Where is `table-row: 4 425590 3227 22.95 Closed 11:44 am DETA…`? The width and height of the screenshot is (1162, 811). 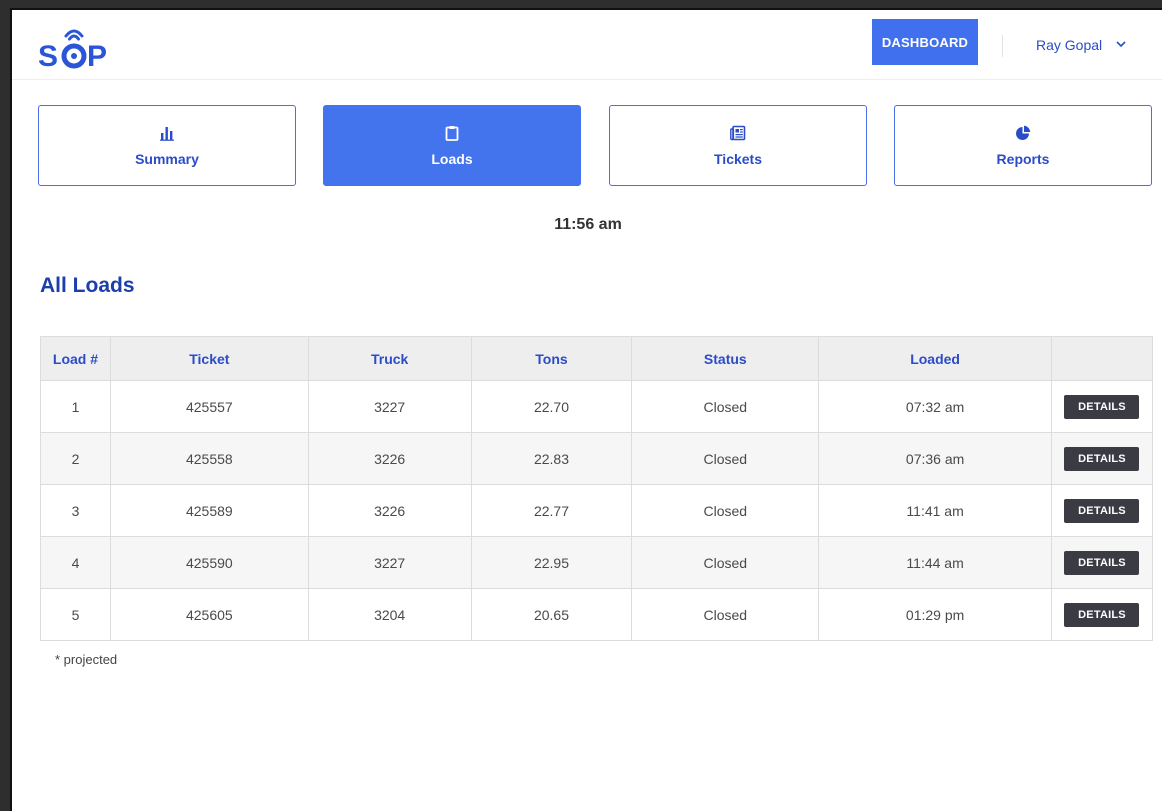
table-row: 4 425590 3227 22.95 Closed 11:44 am DETA… is located at coordinates (597, 562).